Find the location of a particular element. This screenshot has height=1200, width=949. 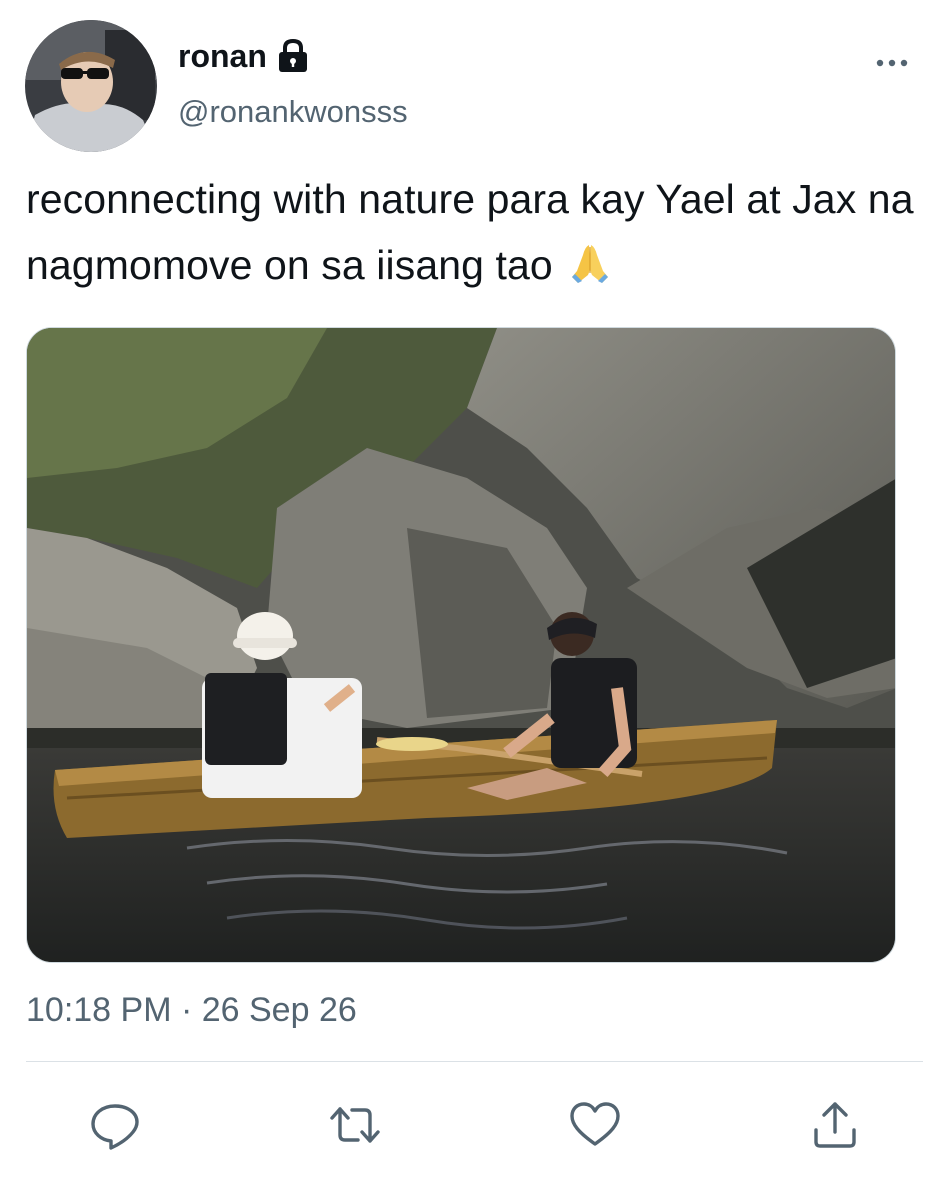

heart-icon is located at coordinates (595, 1124).